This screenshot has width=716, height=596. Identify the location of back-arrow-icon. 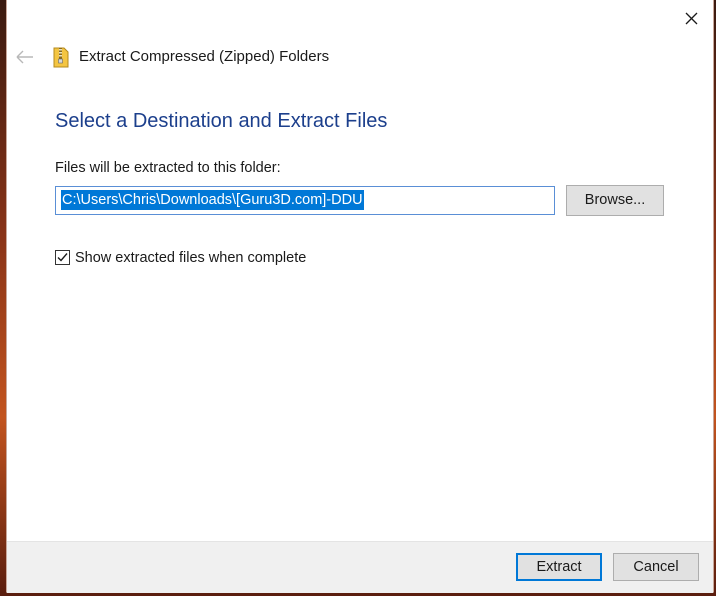
(24, 57).